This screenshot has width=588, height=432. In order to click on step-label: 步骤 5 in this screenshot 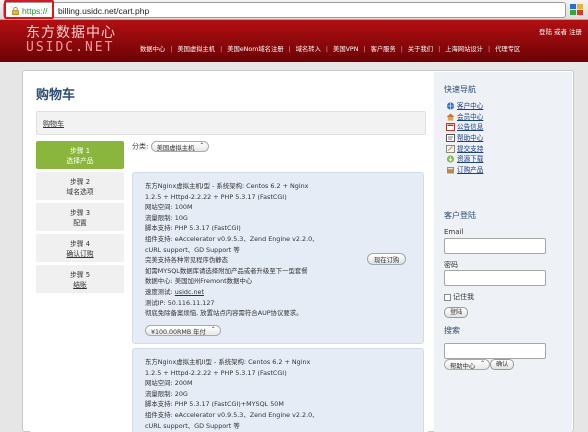, I will do `click(80, 275)`.